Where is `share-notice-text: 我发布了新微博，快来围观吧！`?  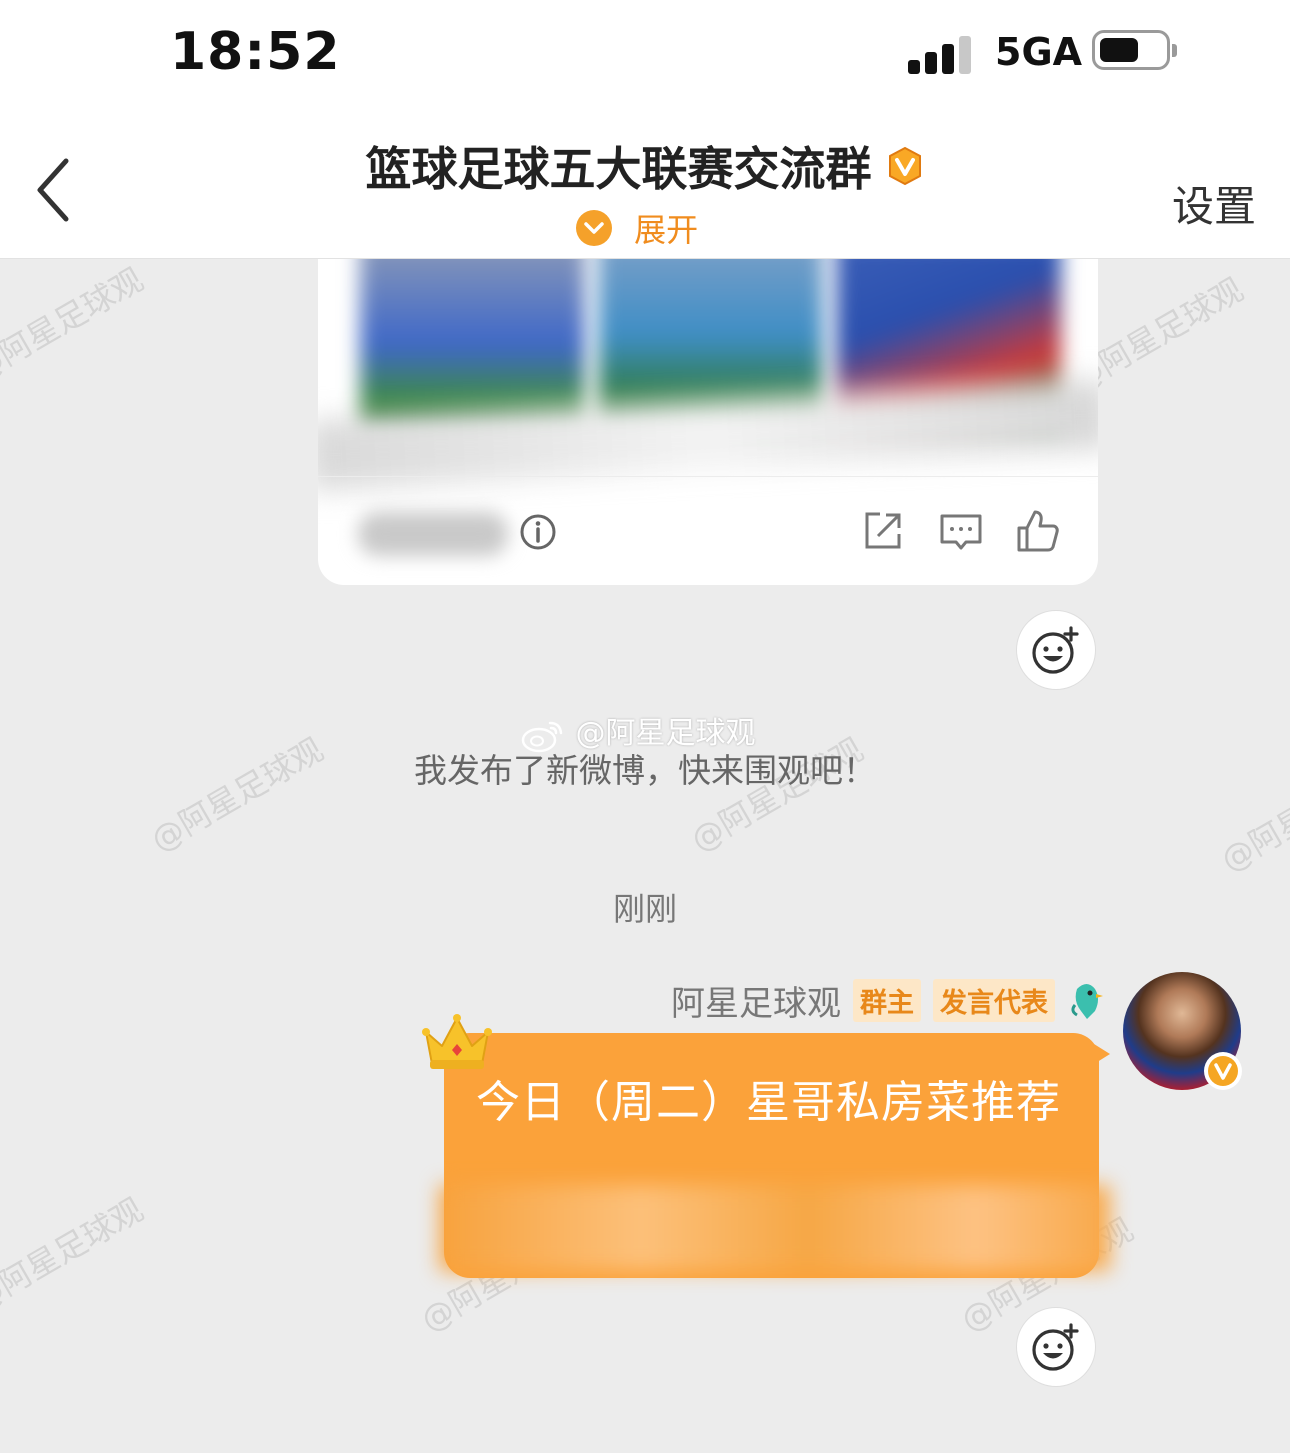
share-notice-text: 我发布了新微博，快来围观吧！ is located at coordinates (645, 770).